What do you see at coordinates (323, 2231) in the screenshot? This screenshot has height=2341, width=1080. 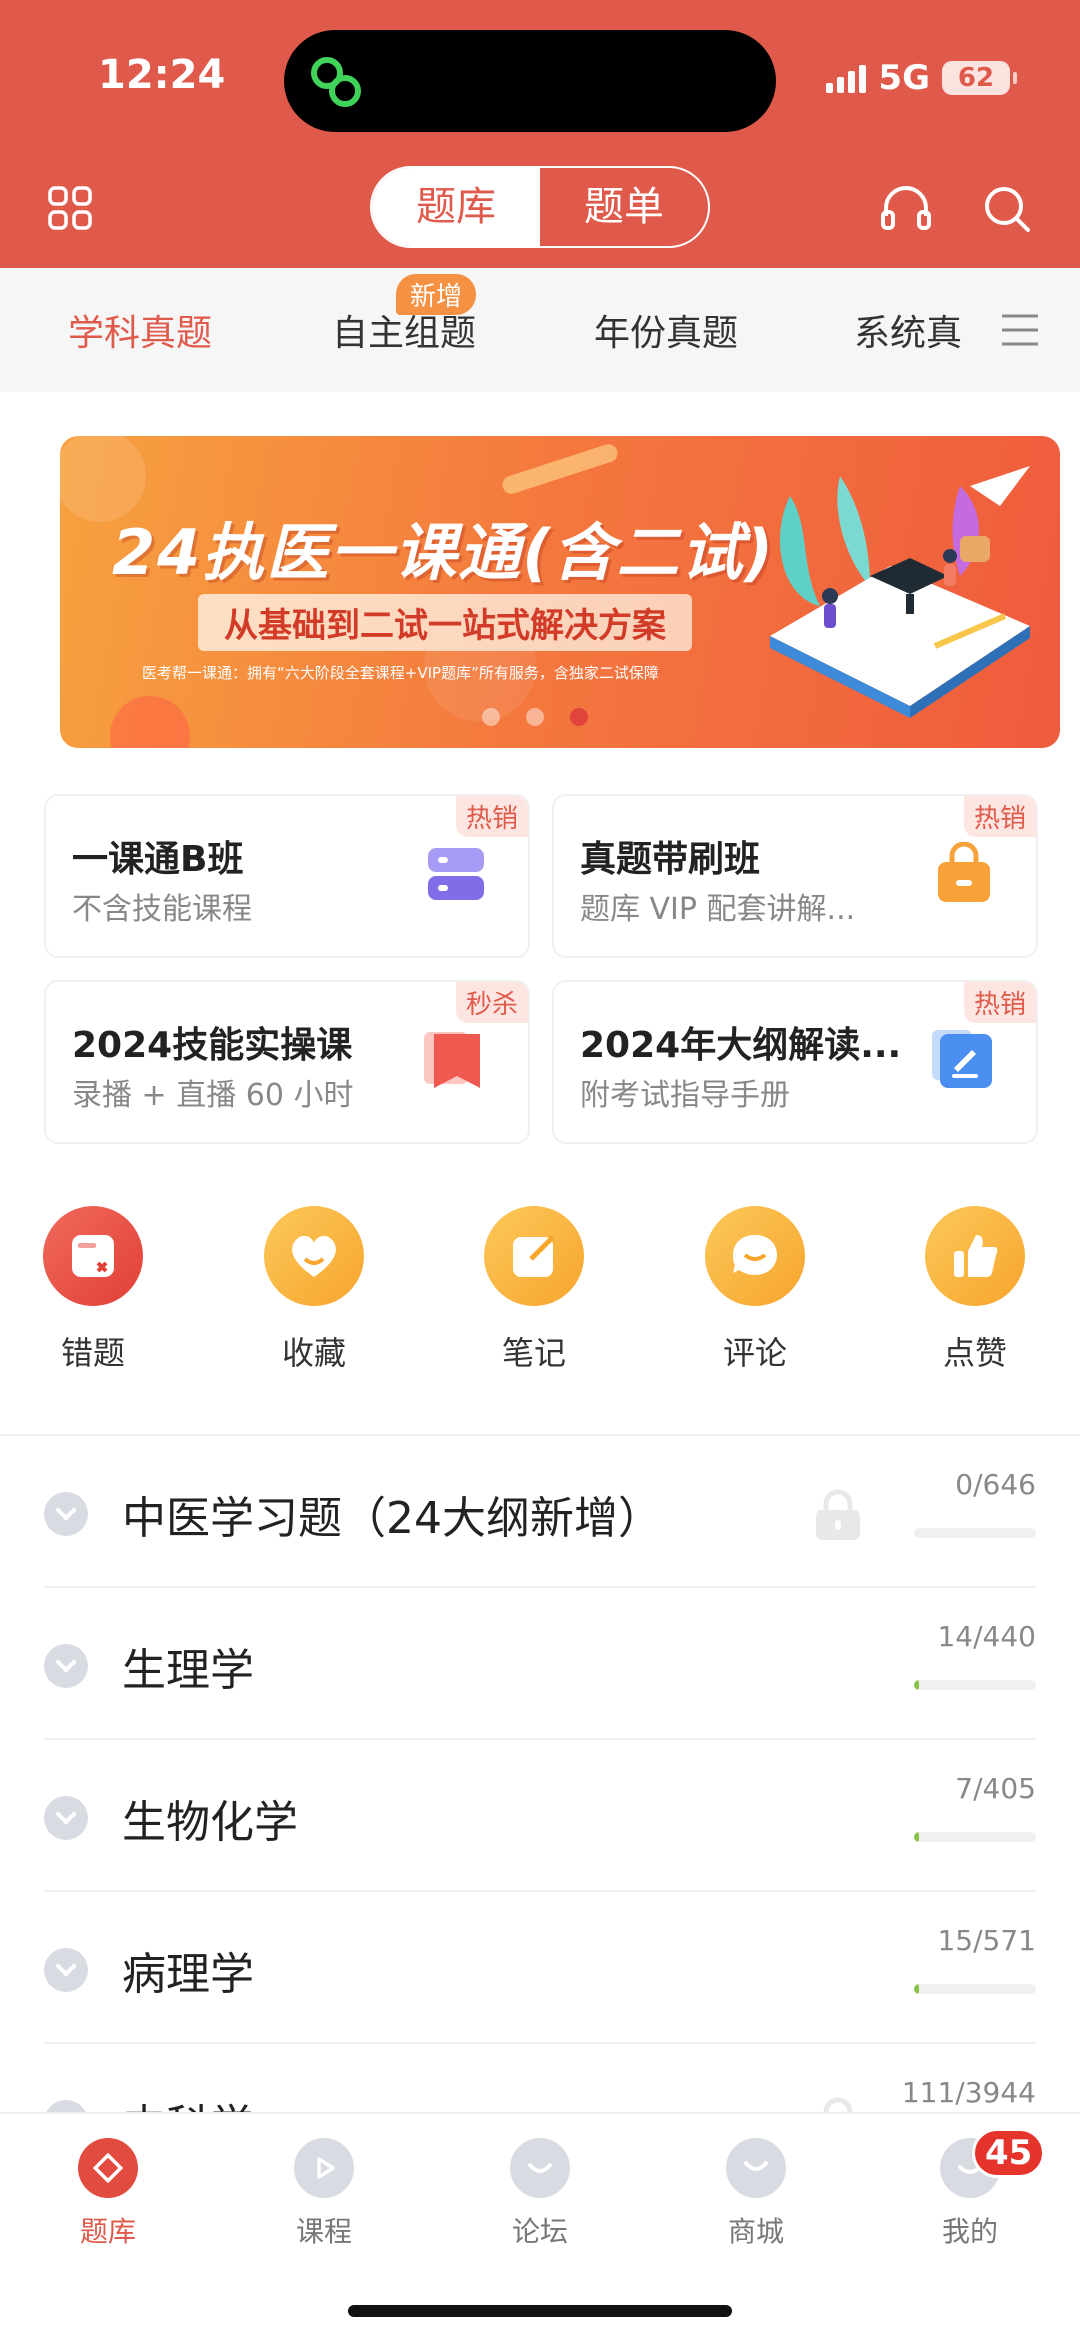 I see `nav-label: 课程` at bounding box center [323, 2231].